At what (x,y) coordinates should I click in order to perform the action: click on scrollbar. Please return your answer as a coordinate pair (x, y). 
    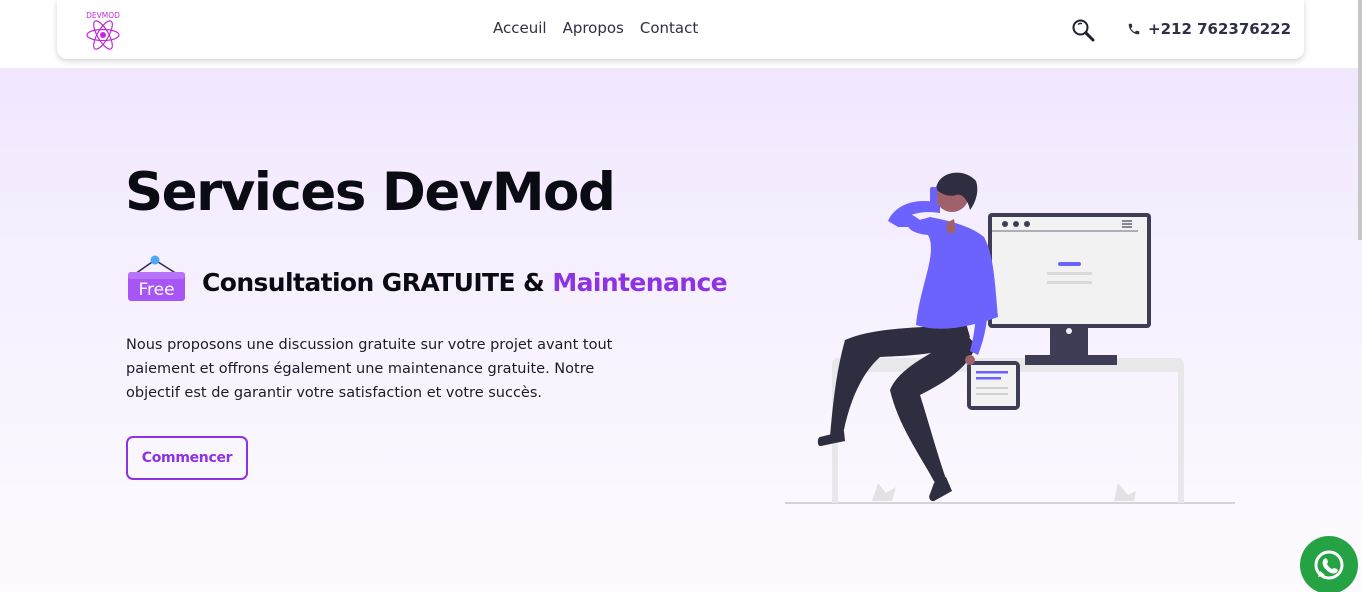
    Looking at the image, I should click on (1360, 120).